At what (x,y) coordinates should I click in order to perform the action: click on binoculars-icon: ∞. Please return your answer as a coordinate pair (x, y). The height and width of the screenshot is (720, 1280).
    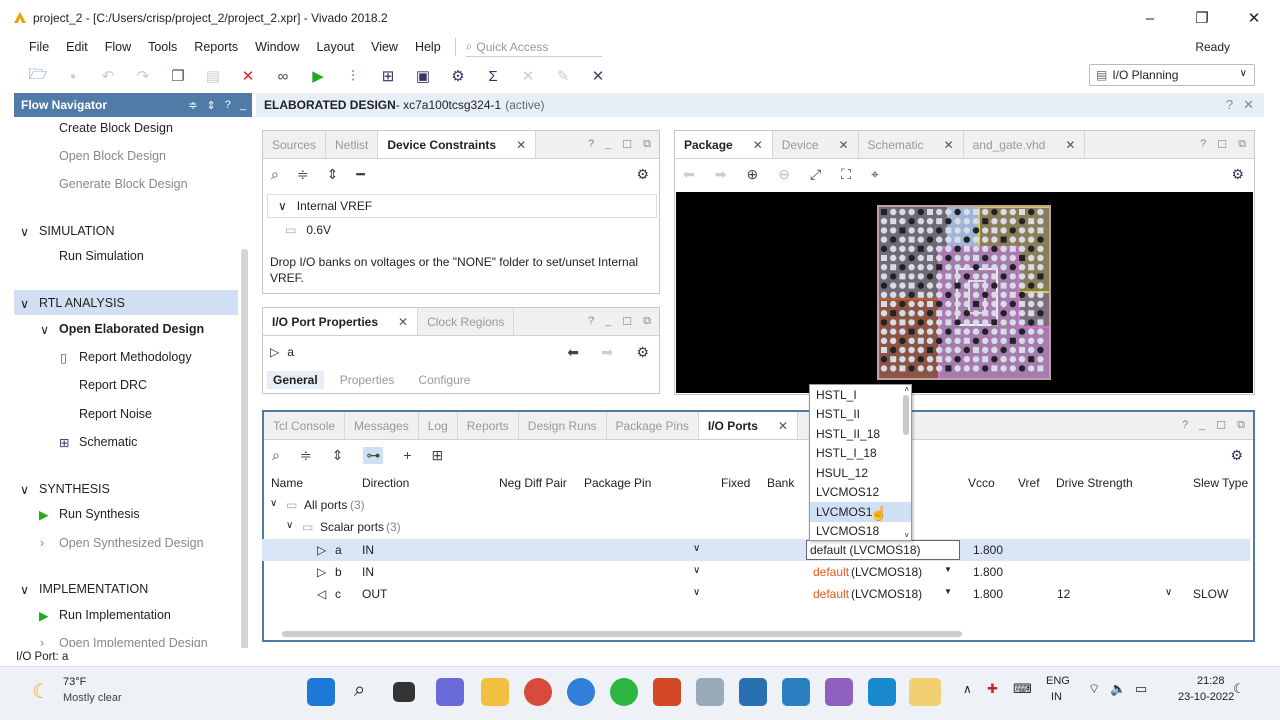
    Looking at the image, I should click on (283, 76).